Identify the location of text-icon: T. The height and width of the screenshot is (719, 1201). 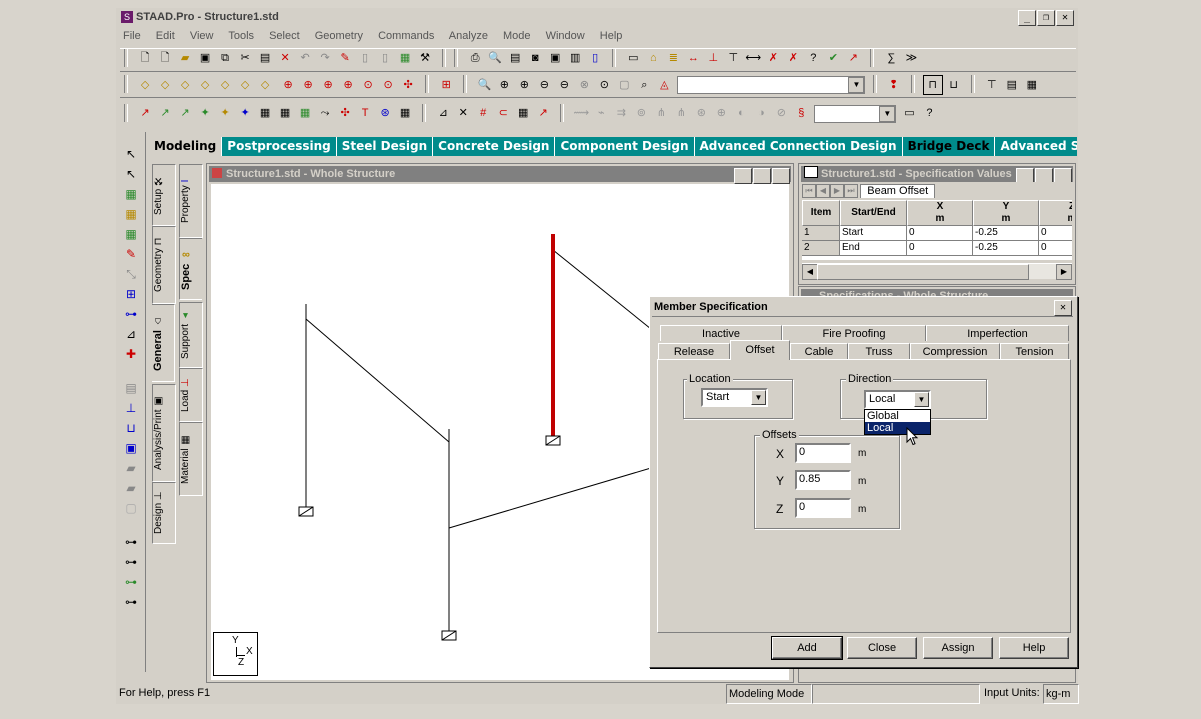
(365, 113).